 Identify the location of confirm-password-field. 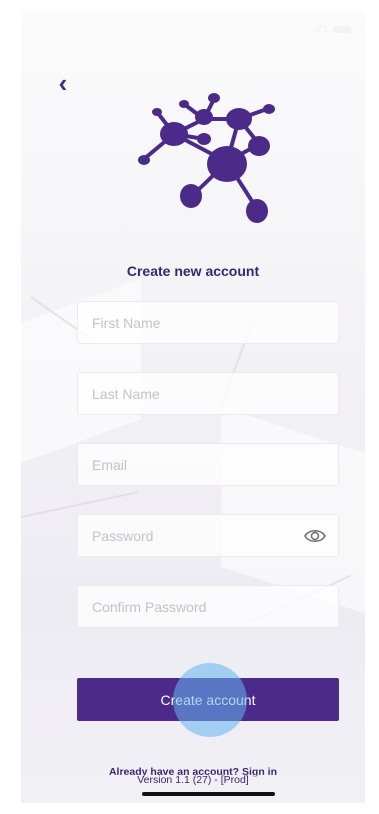
(208, 606).